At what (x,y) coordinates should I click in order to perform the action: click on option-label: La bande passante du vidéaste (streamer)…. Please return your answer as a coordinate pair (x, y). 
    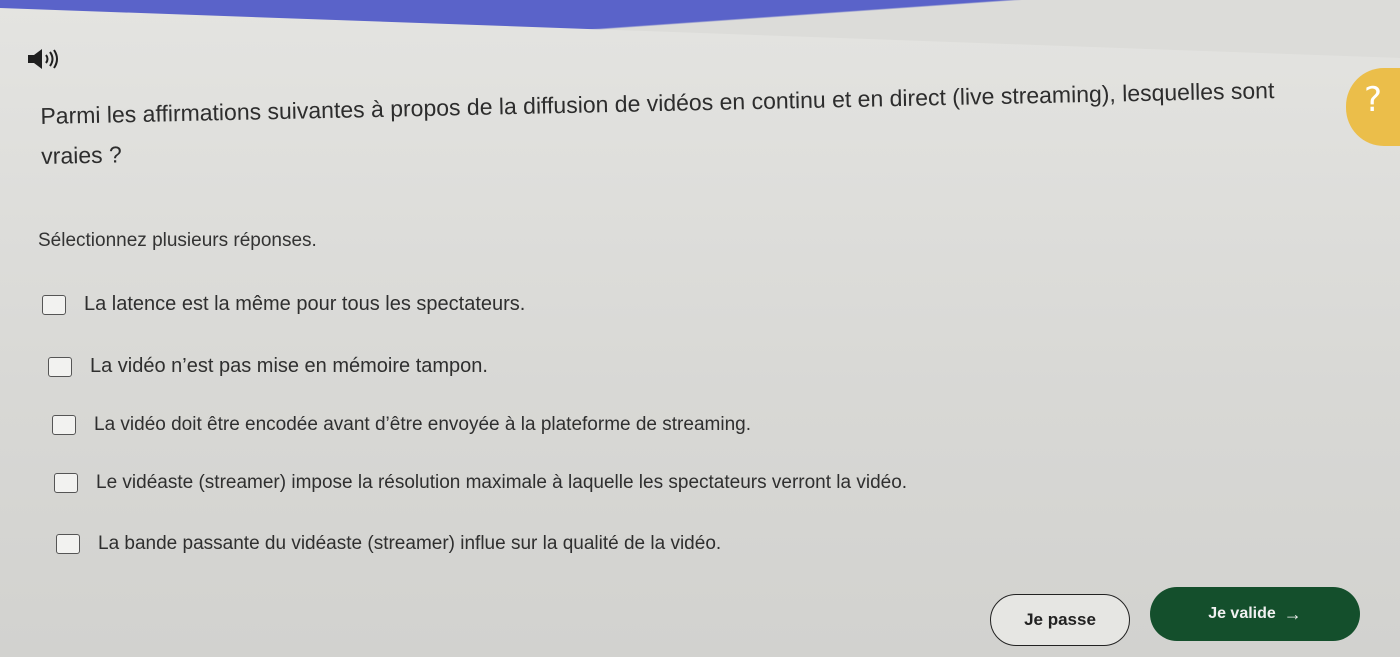
    Looking at the image, I should click on (410, 543).